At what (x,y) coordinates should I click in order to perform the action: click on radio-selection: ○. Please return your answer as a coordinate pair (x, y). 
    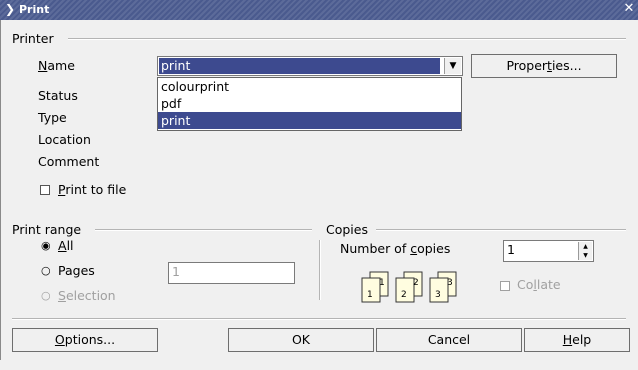
    Looking at the image, I should click on (46, 295).